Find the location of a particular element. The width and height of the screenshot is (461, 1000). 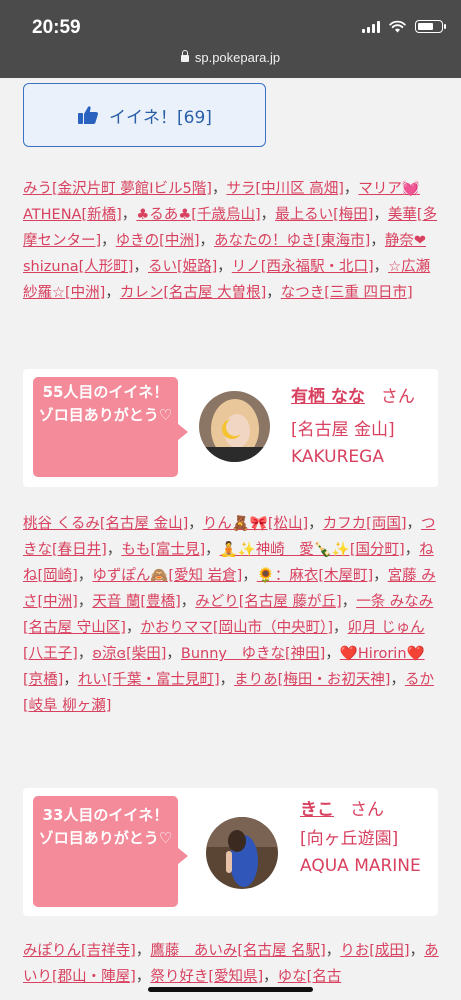

girl-name-line: 有栖 なな さん is located at coordinates (353, 397).